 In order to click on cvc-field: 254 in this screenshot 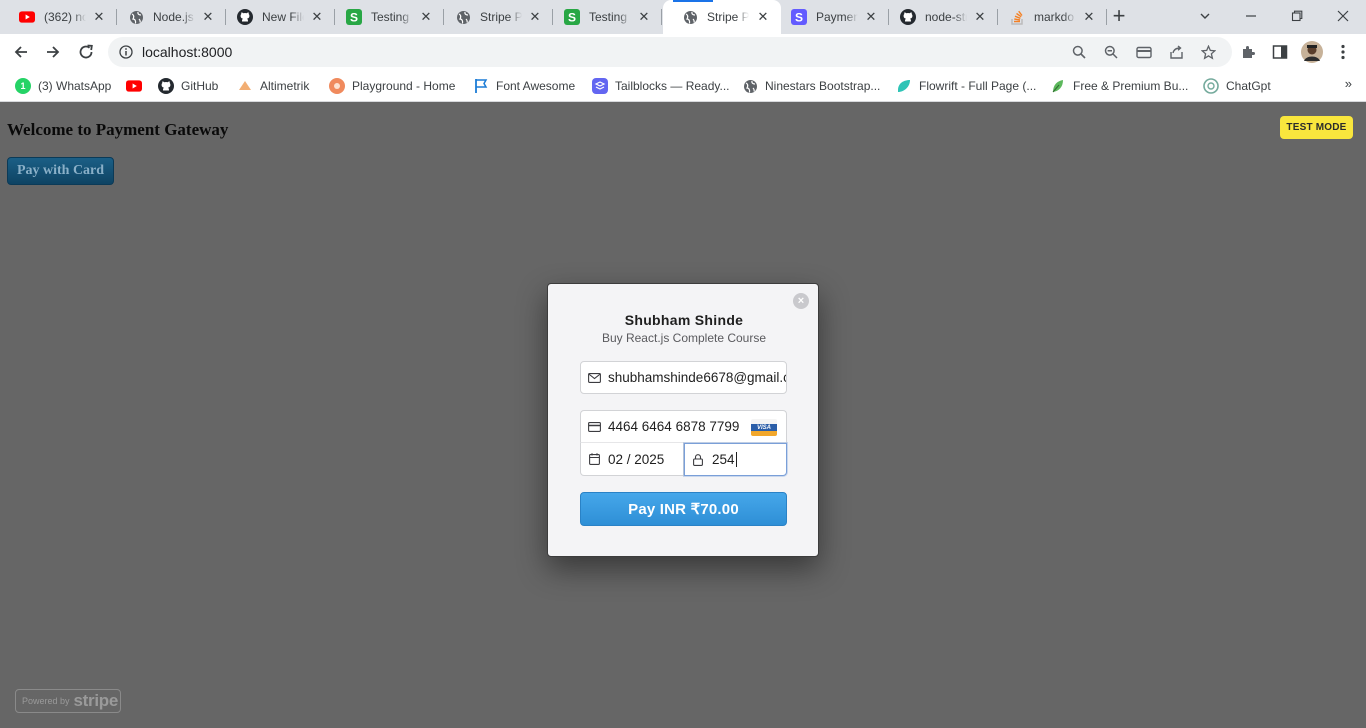, I will do `click(735, 459)`.